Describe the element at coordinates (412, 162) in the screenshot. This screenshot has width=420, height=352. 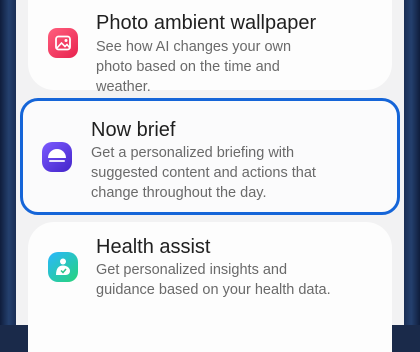
I see `device-frame-right` at that location.